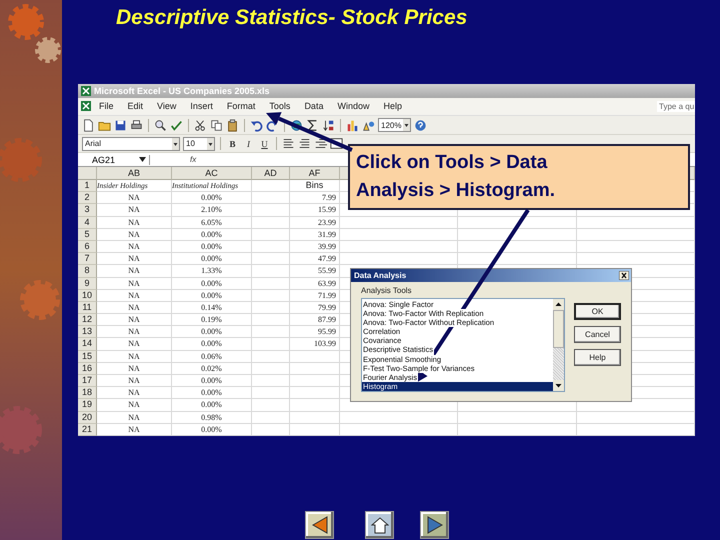 The height and width of the screenshot is (540, 720). What do you see at coordinates (87, 308) in the screenshot?
I see `row-header: 11` at bounding box center [87, 308].